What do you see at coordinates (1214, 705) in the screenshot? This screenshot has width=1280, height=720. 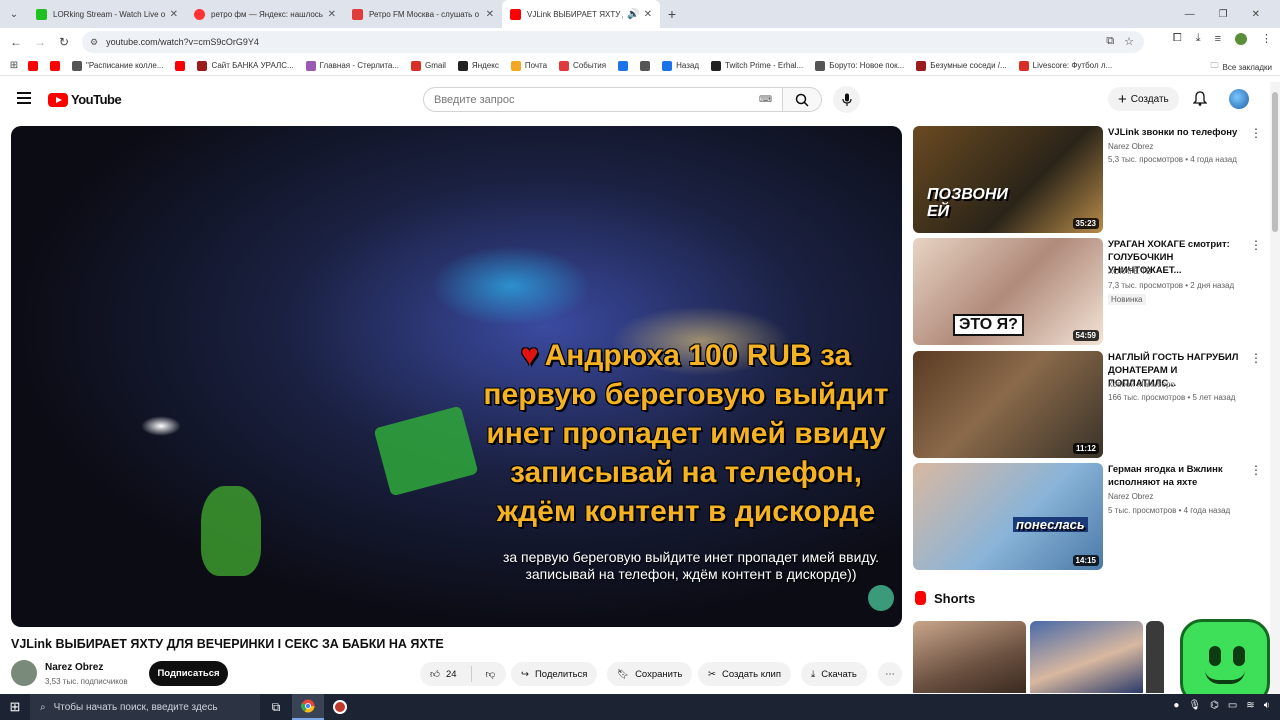 I see `tray-network-icon: ⌬` at bounding box center [1214, 705].